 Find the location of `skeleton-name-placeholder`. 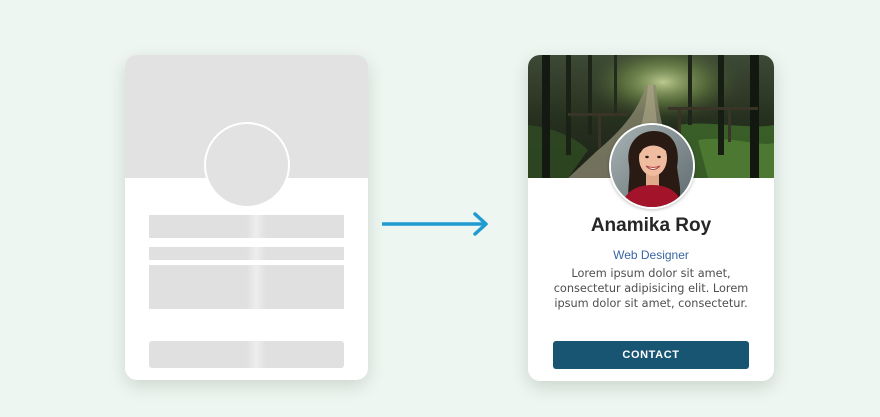

skeleton-name-placeholder is located at coordinates (246, 226).